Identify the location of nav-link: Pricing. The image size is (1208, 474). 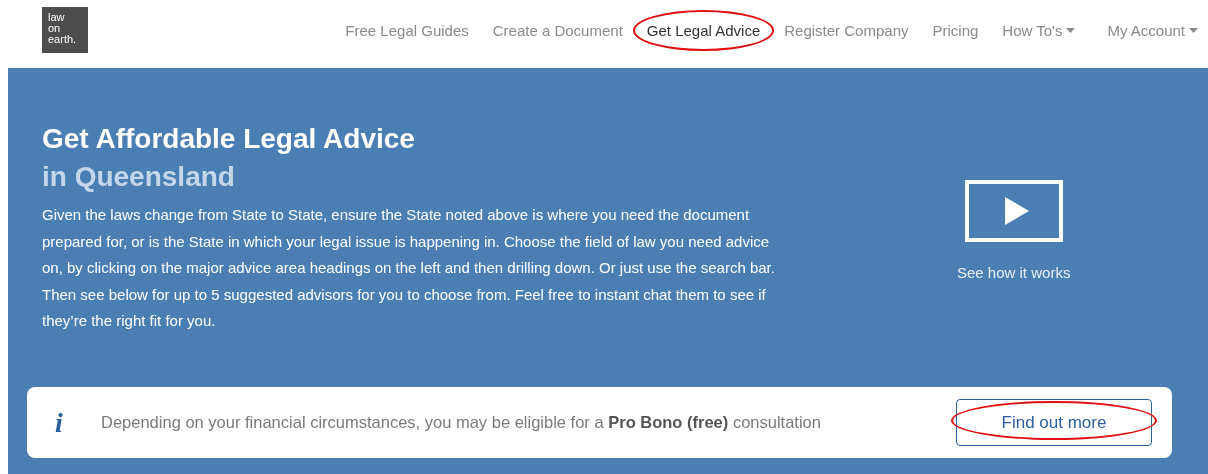
(955, 30).